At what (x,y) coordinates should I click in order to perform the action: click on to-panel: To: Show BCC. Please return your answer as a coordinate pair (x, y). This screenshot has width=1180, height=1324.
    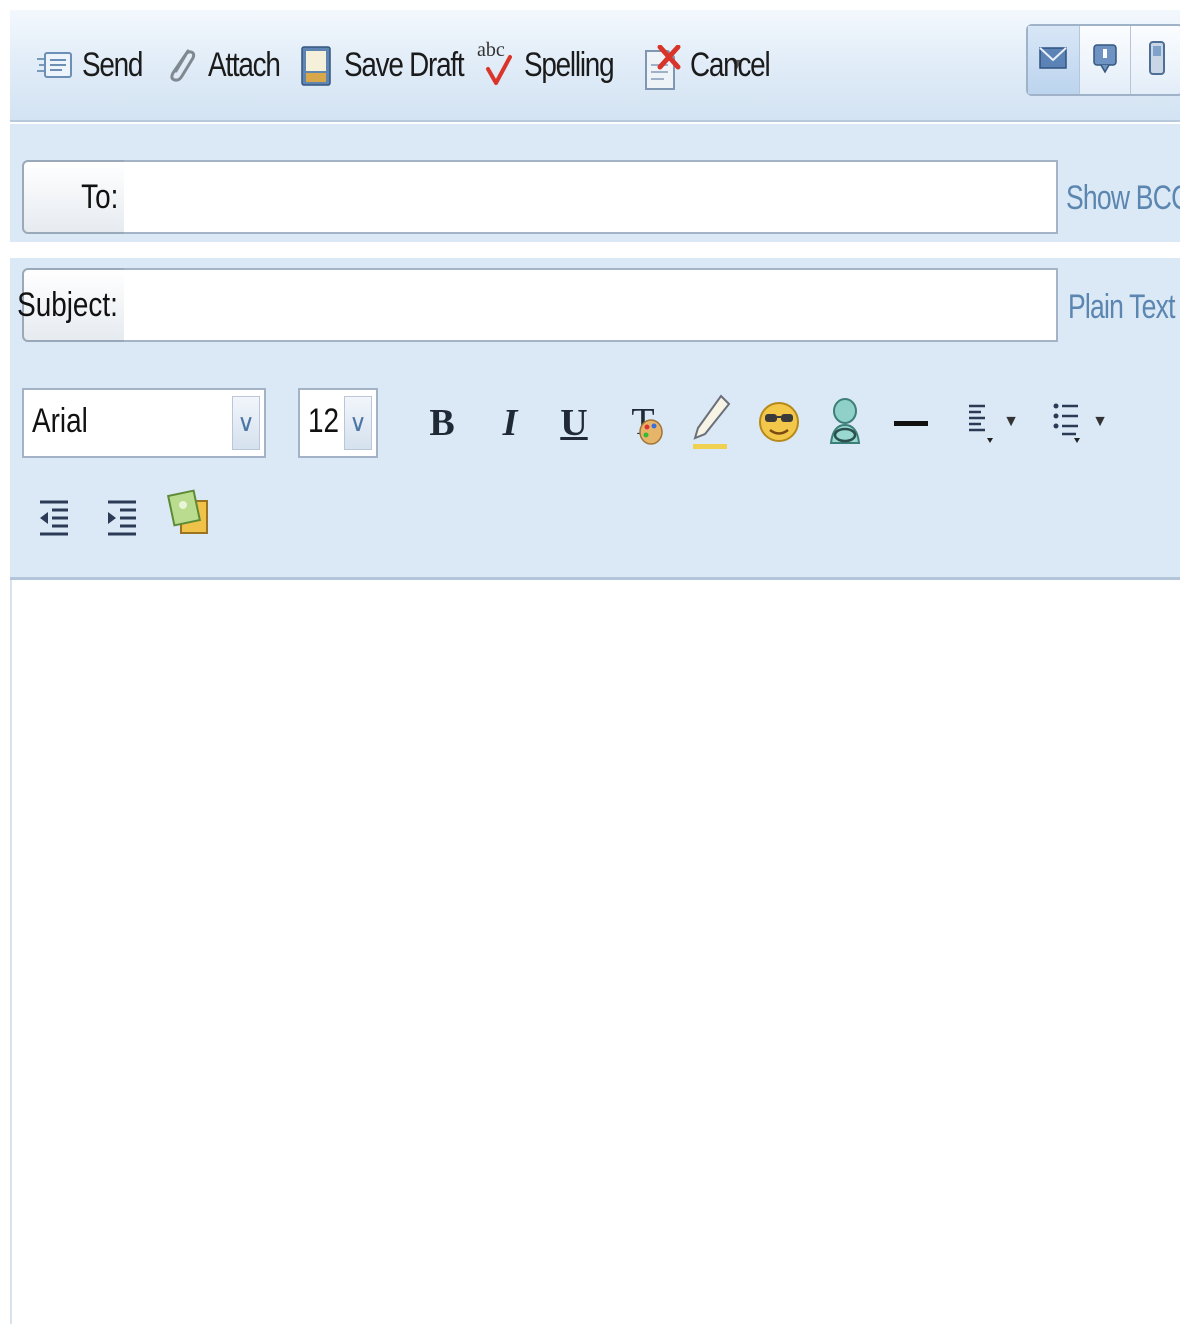
    Looking at the image, I should click on (595, 183).